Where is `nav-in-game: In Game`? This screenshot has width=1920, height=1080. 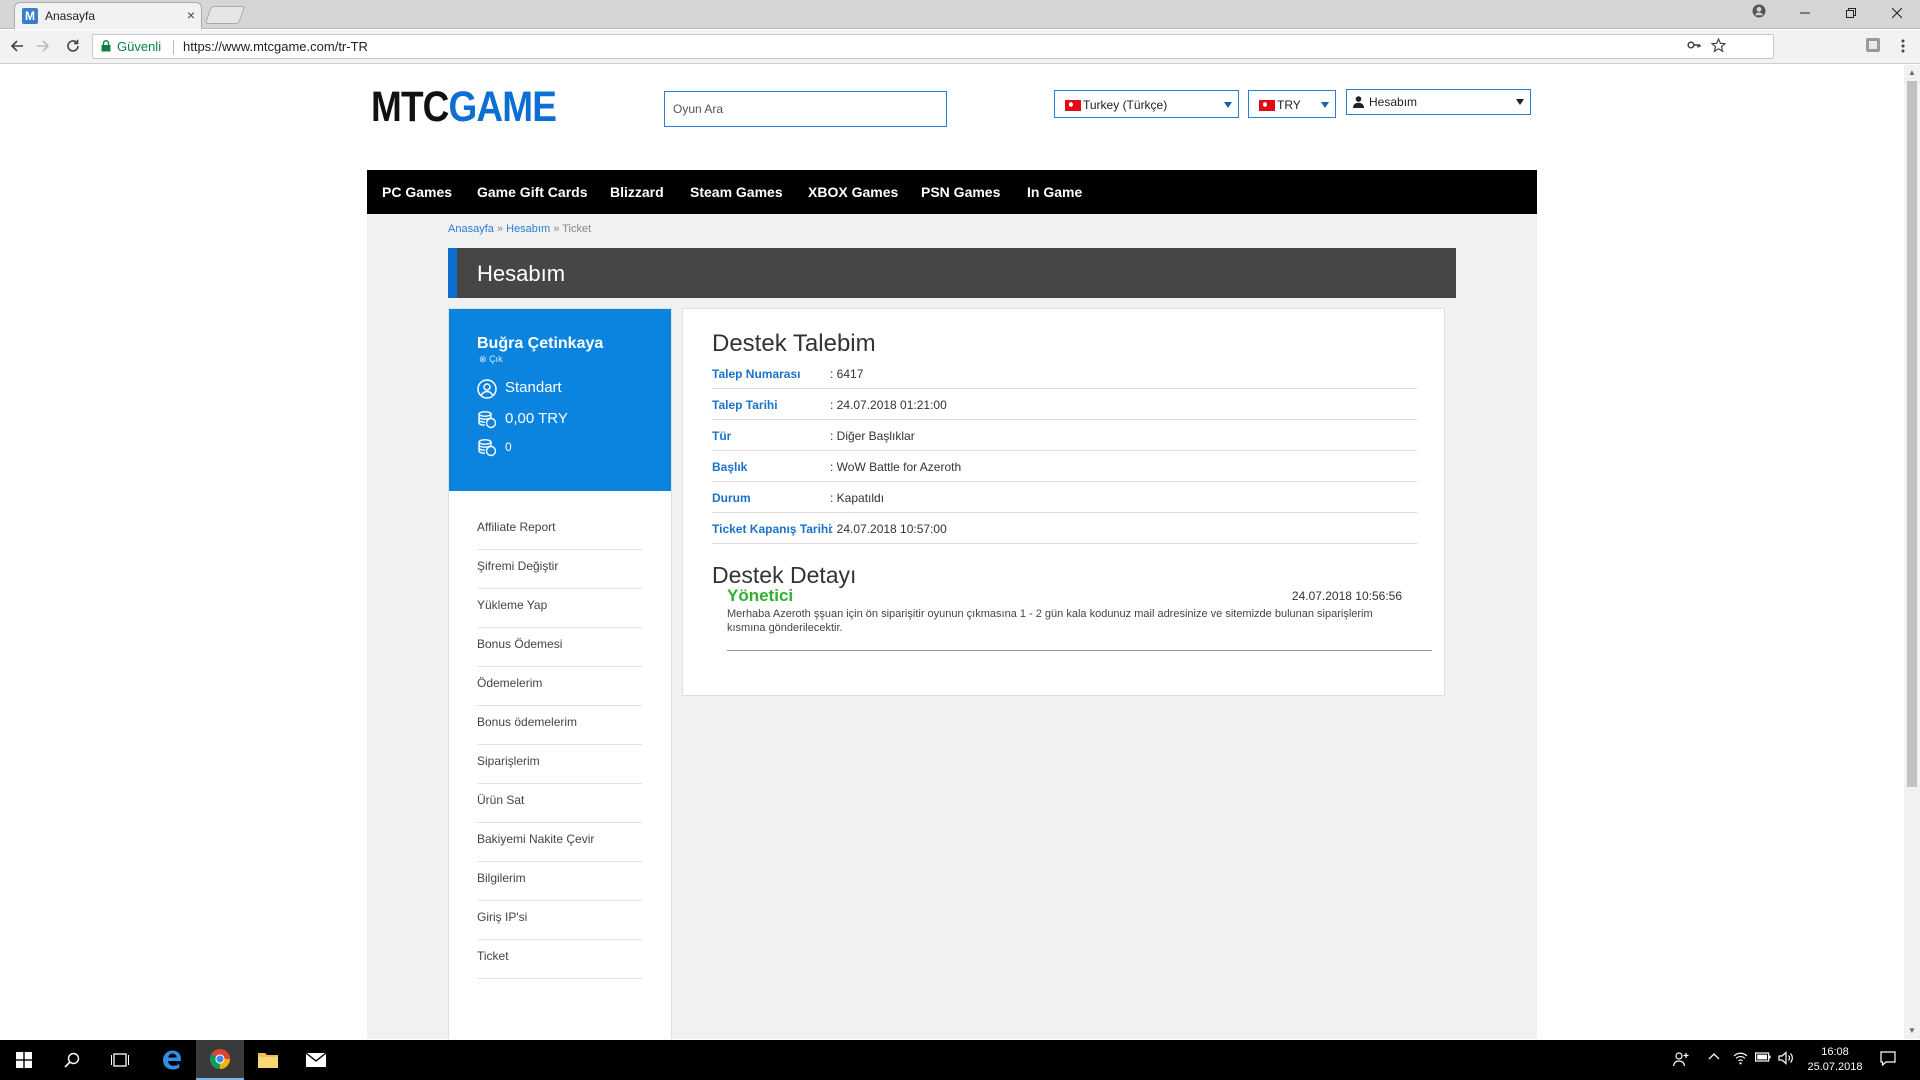
nav-in-game: In Game is located at coordinates (1054, 192).